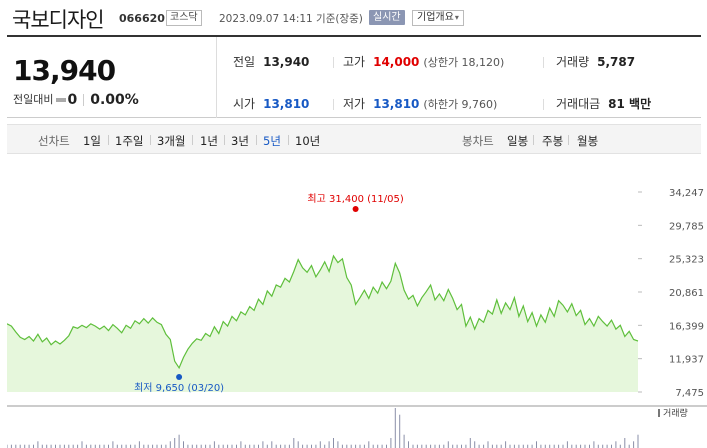 Image resolution: width=707 pixels, height=448 pixels. I want to click on company-overview-dropdown: 기업개요▾, so click(438, 18).